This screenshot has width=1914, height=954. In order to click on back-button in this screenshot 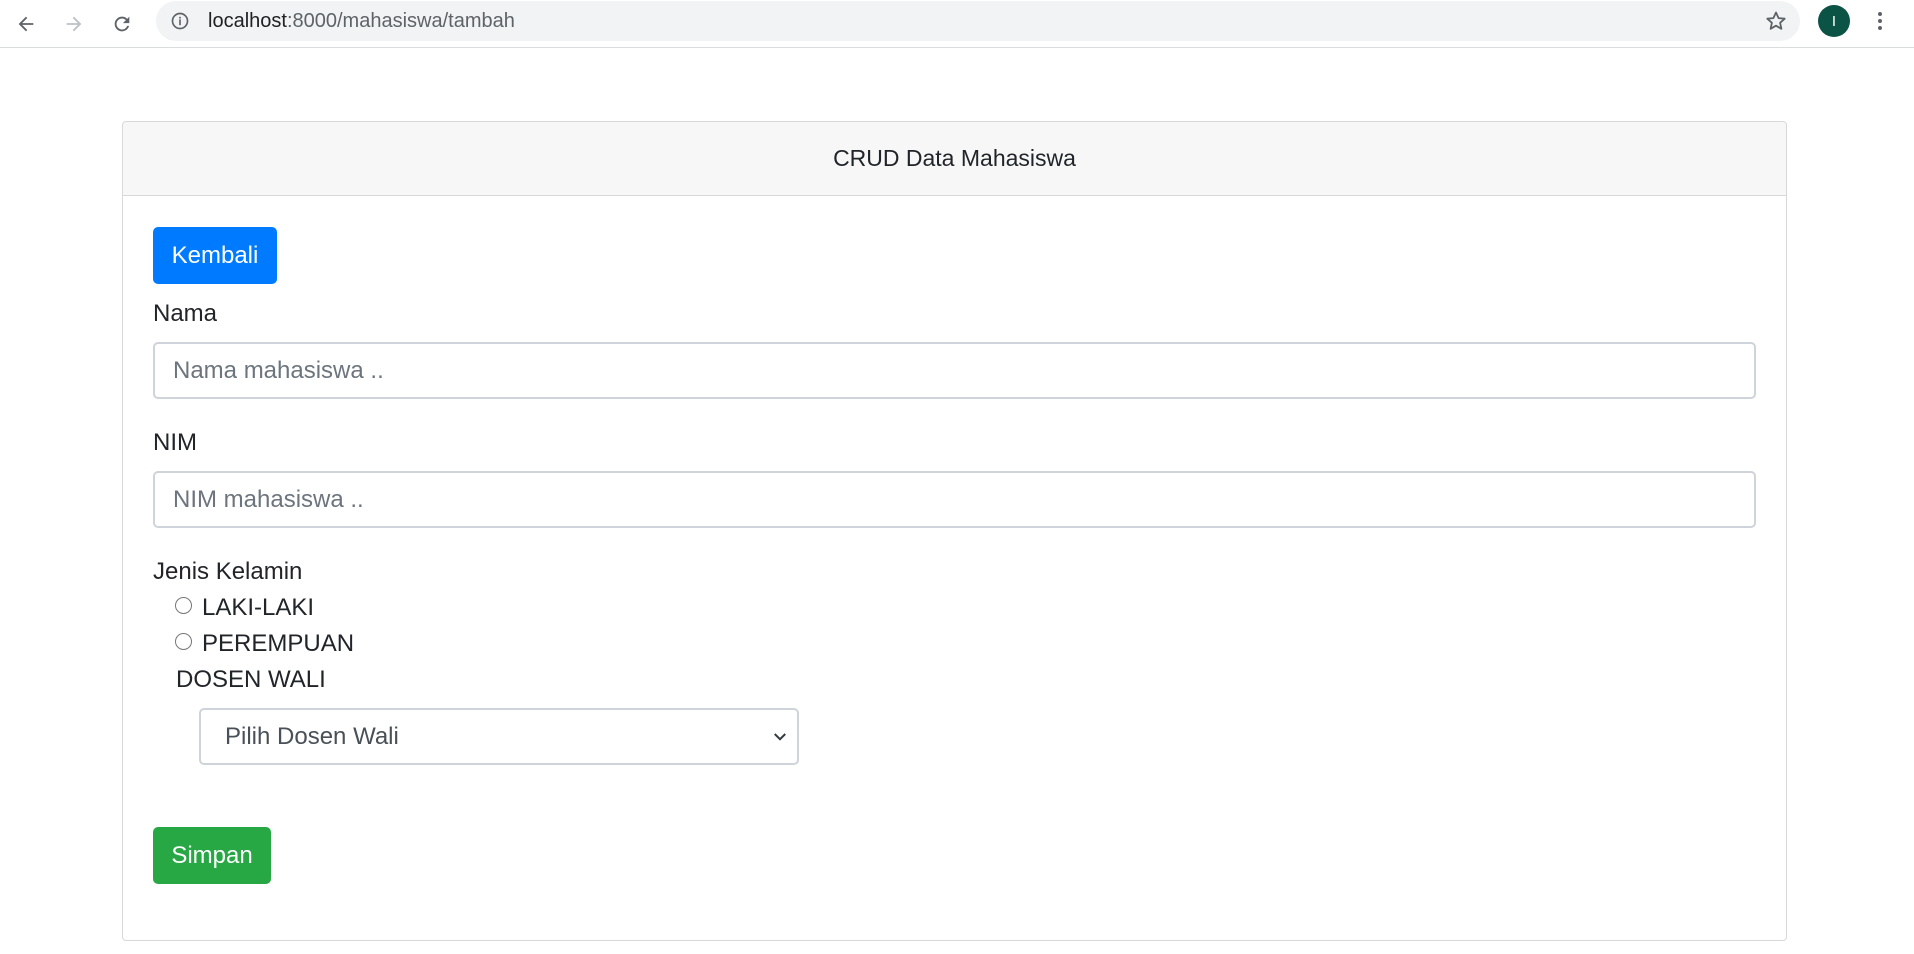, I will do `click(26, 24)`.